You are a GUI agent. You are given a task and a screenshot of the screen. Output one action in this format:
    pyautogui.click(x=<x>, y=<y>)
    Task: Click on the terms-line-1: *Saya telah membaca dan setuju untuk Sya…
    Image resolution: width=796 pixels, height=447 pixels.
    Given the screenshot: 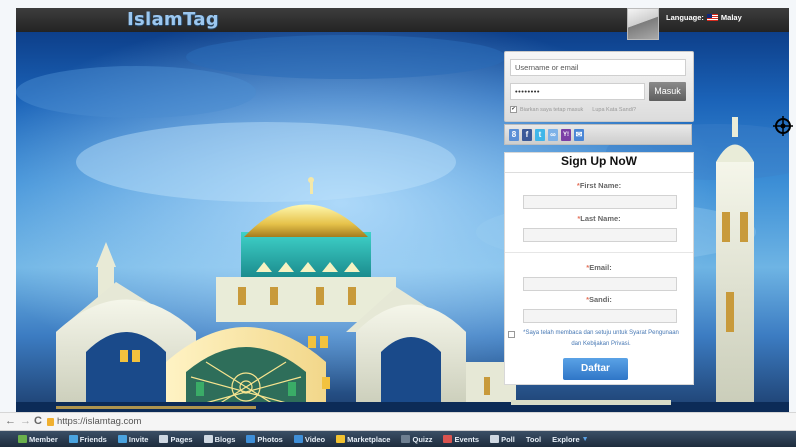 What is the action you would take?
    pyautogui.click(x=601, y=333)
    